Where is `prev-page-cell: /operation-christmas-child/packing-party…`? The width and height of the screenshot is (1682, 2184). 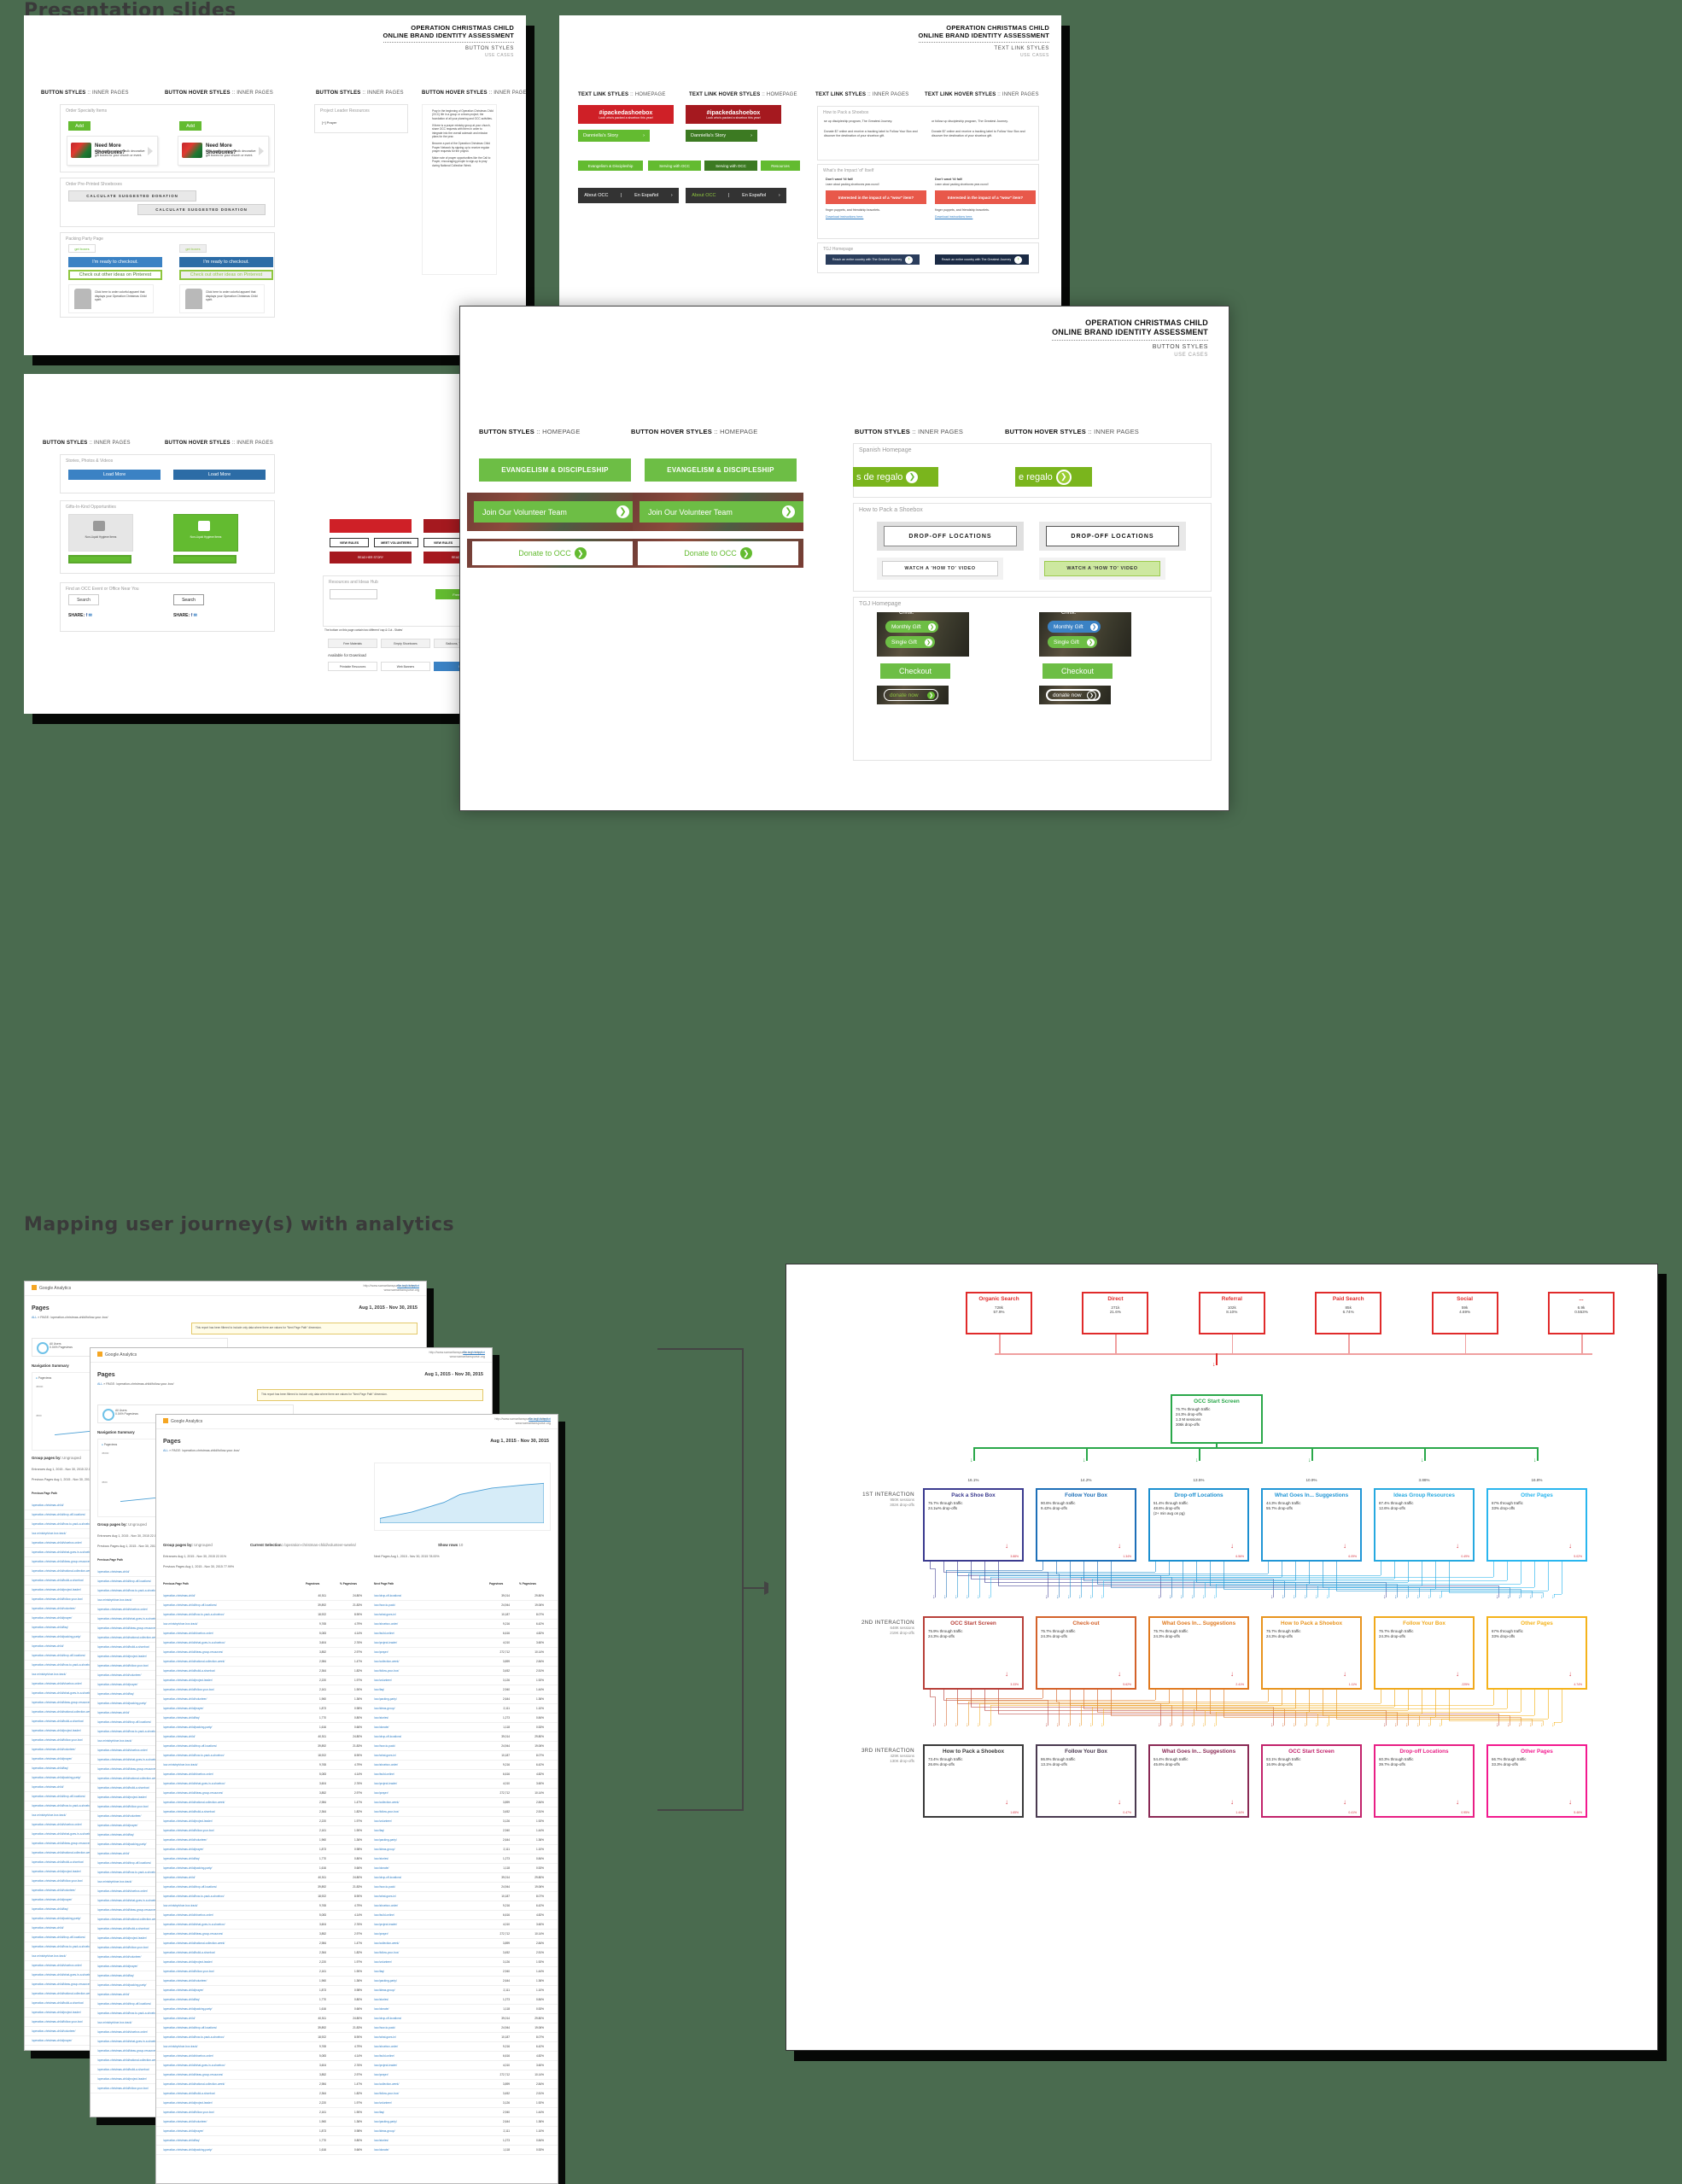 prev-page-cell: /operation-christmas-child/packing-party… is located at coordinates (232, 2150).